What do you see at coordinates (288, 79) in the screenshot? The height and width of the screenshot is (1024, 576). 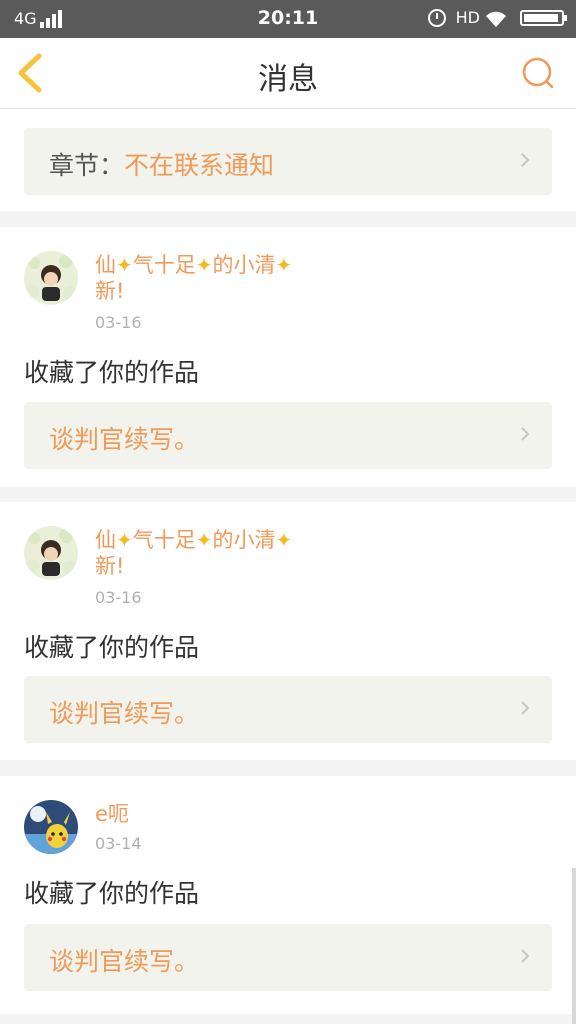 I see `page-title: 消息` at bounding box center [288, 79].